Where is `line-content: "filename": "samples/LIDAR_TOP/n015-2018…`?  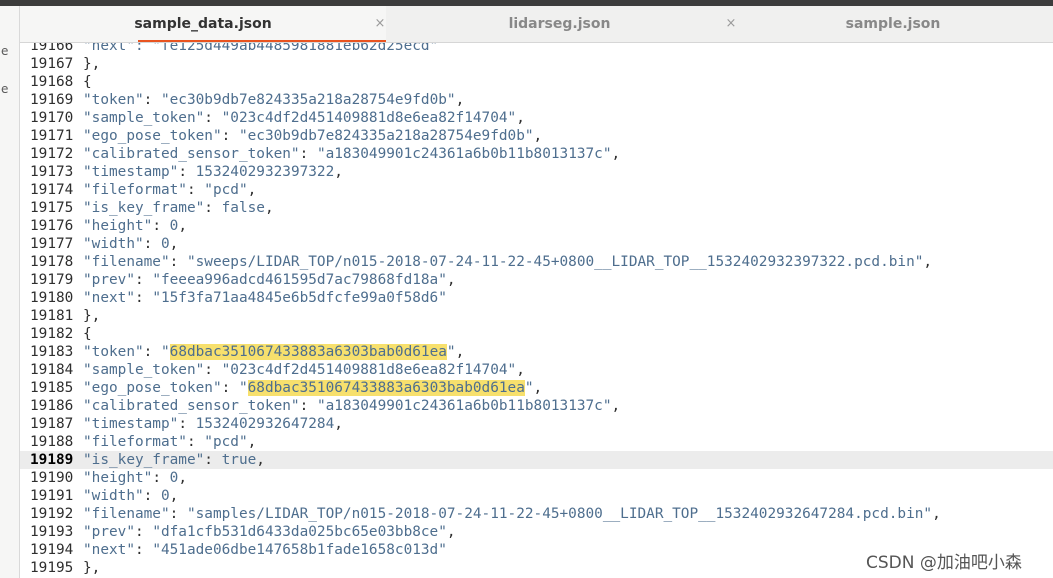
line-content: "filename": "samples/LIDAR_TOP/n015-2018… is located at coordinates (512, 514).